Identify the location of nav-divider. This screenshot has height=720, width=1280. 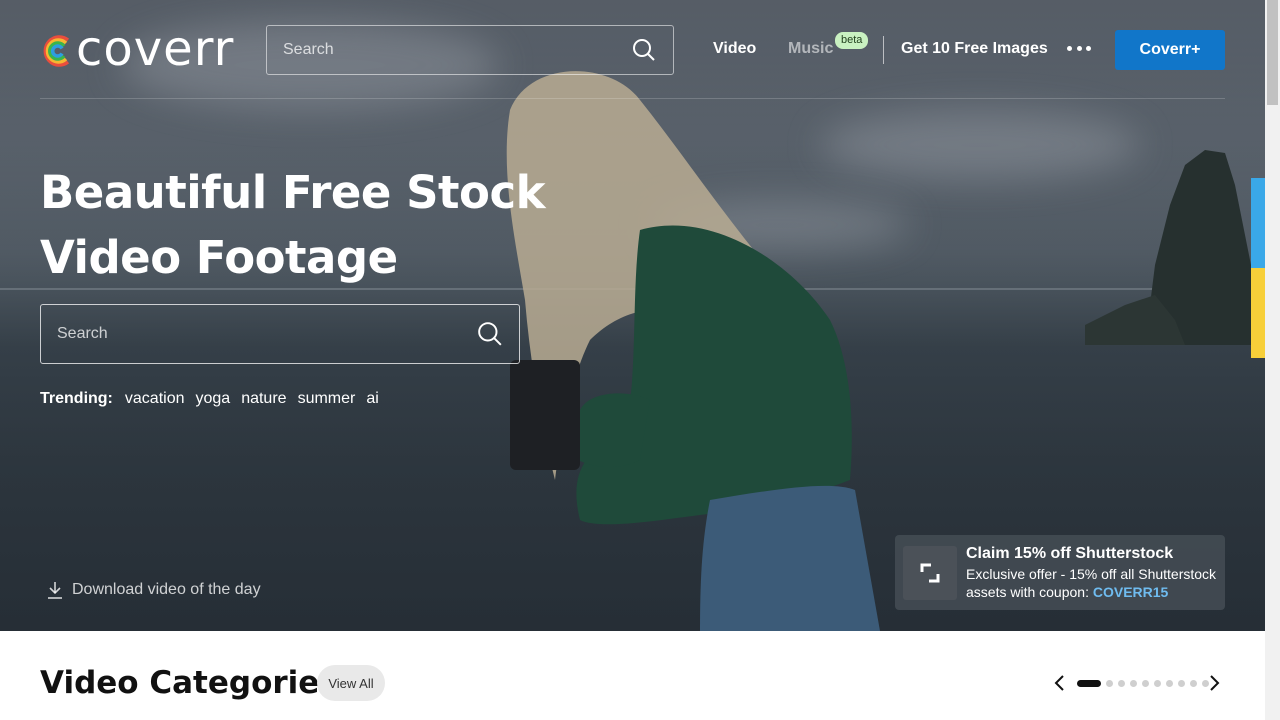
(883, 50).